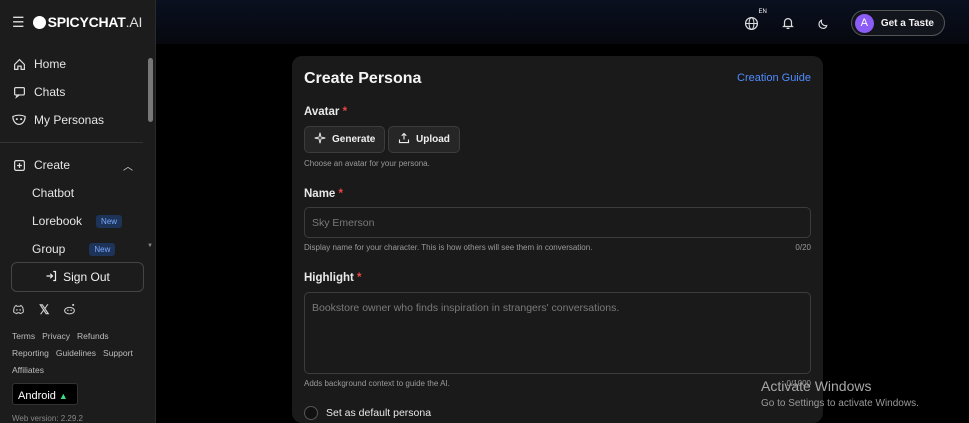 The width and height of the screenshot is (969, 423). Describe the element at coordinates (53, 193) in the screenshot. I see `sidebar-item-label: Chatbot` at that location.